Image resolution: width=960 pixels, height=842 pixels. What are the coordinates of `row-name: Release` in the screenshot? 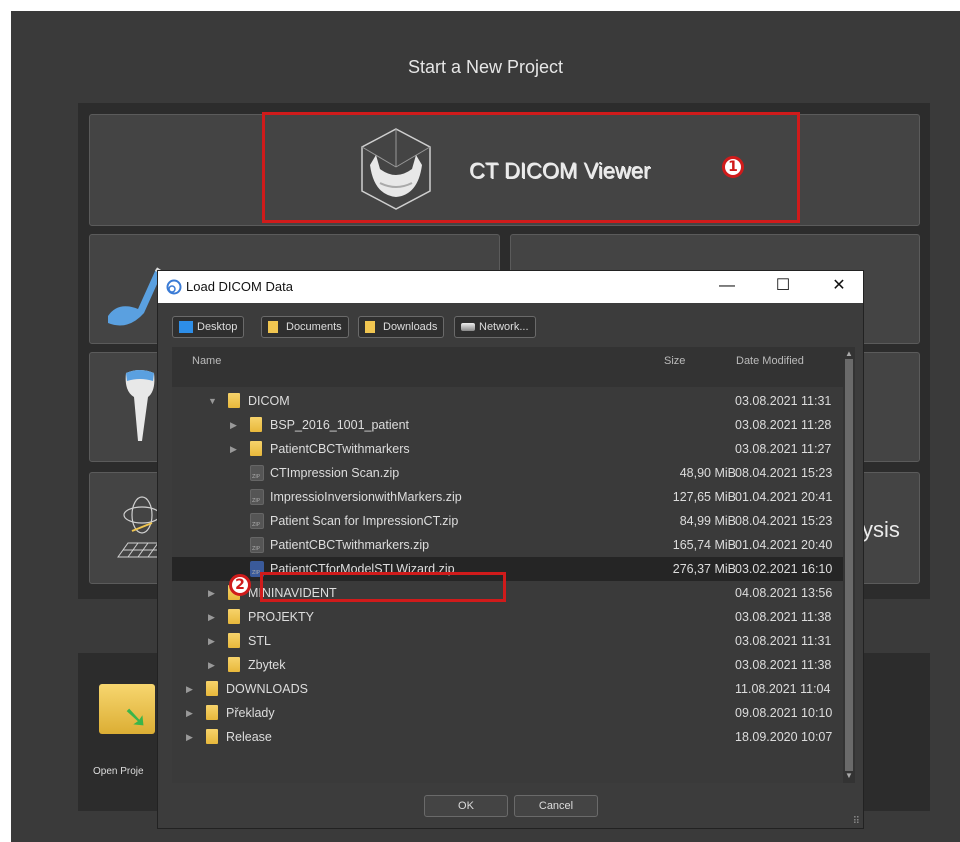 It's located at (249, 737).